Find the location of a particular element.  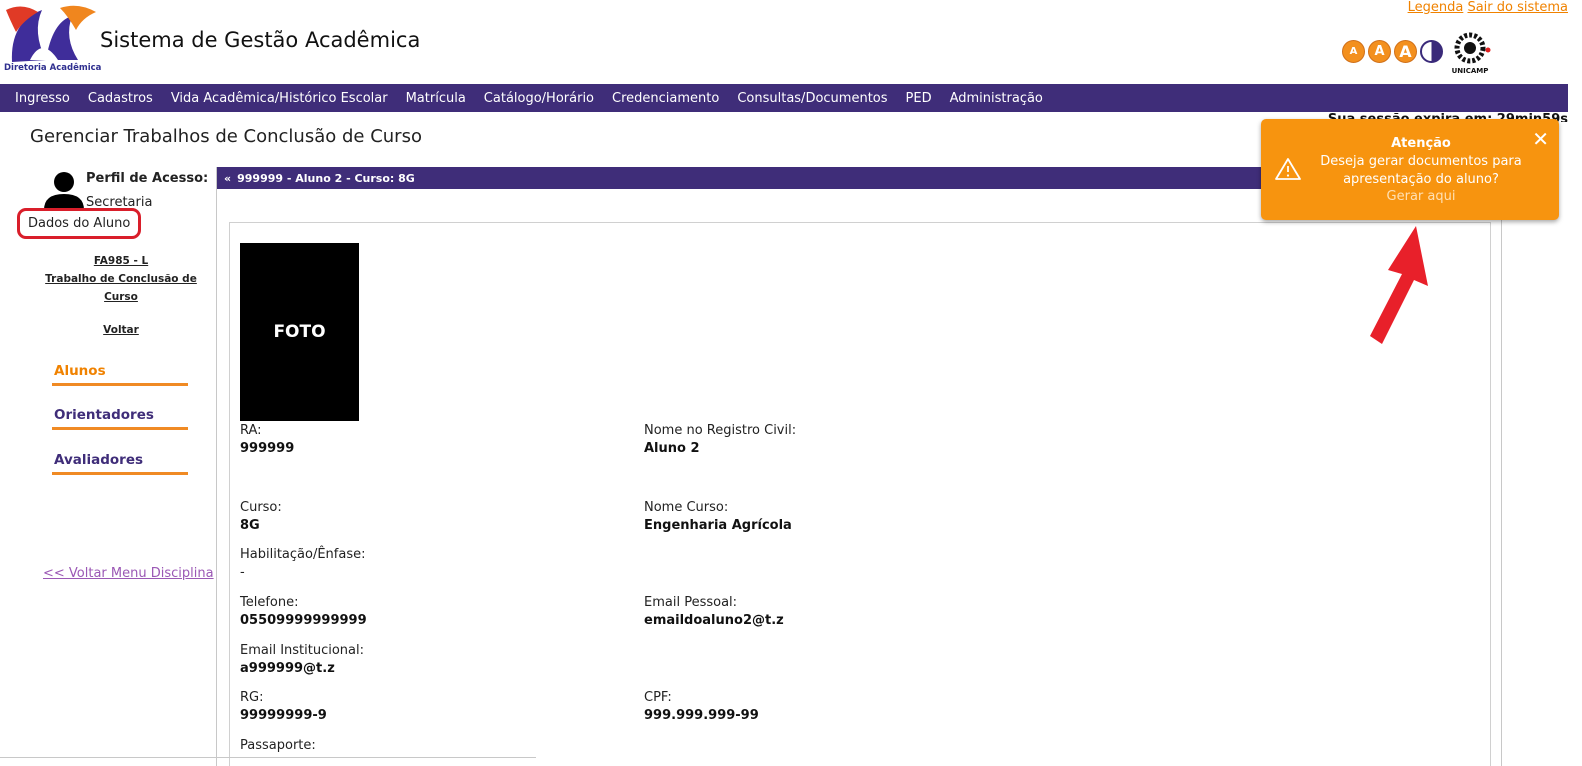

unicamp-text: UNICAMP is located at coordinates (1470, 71).